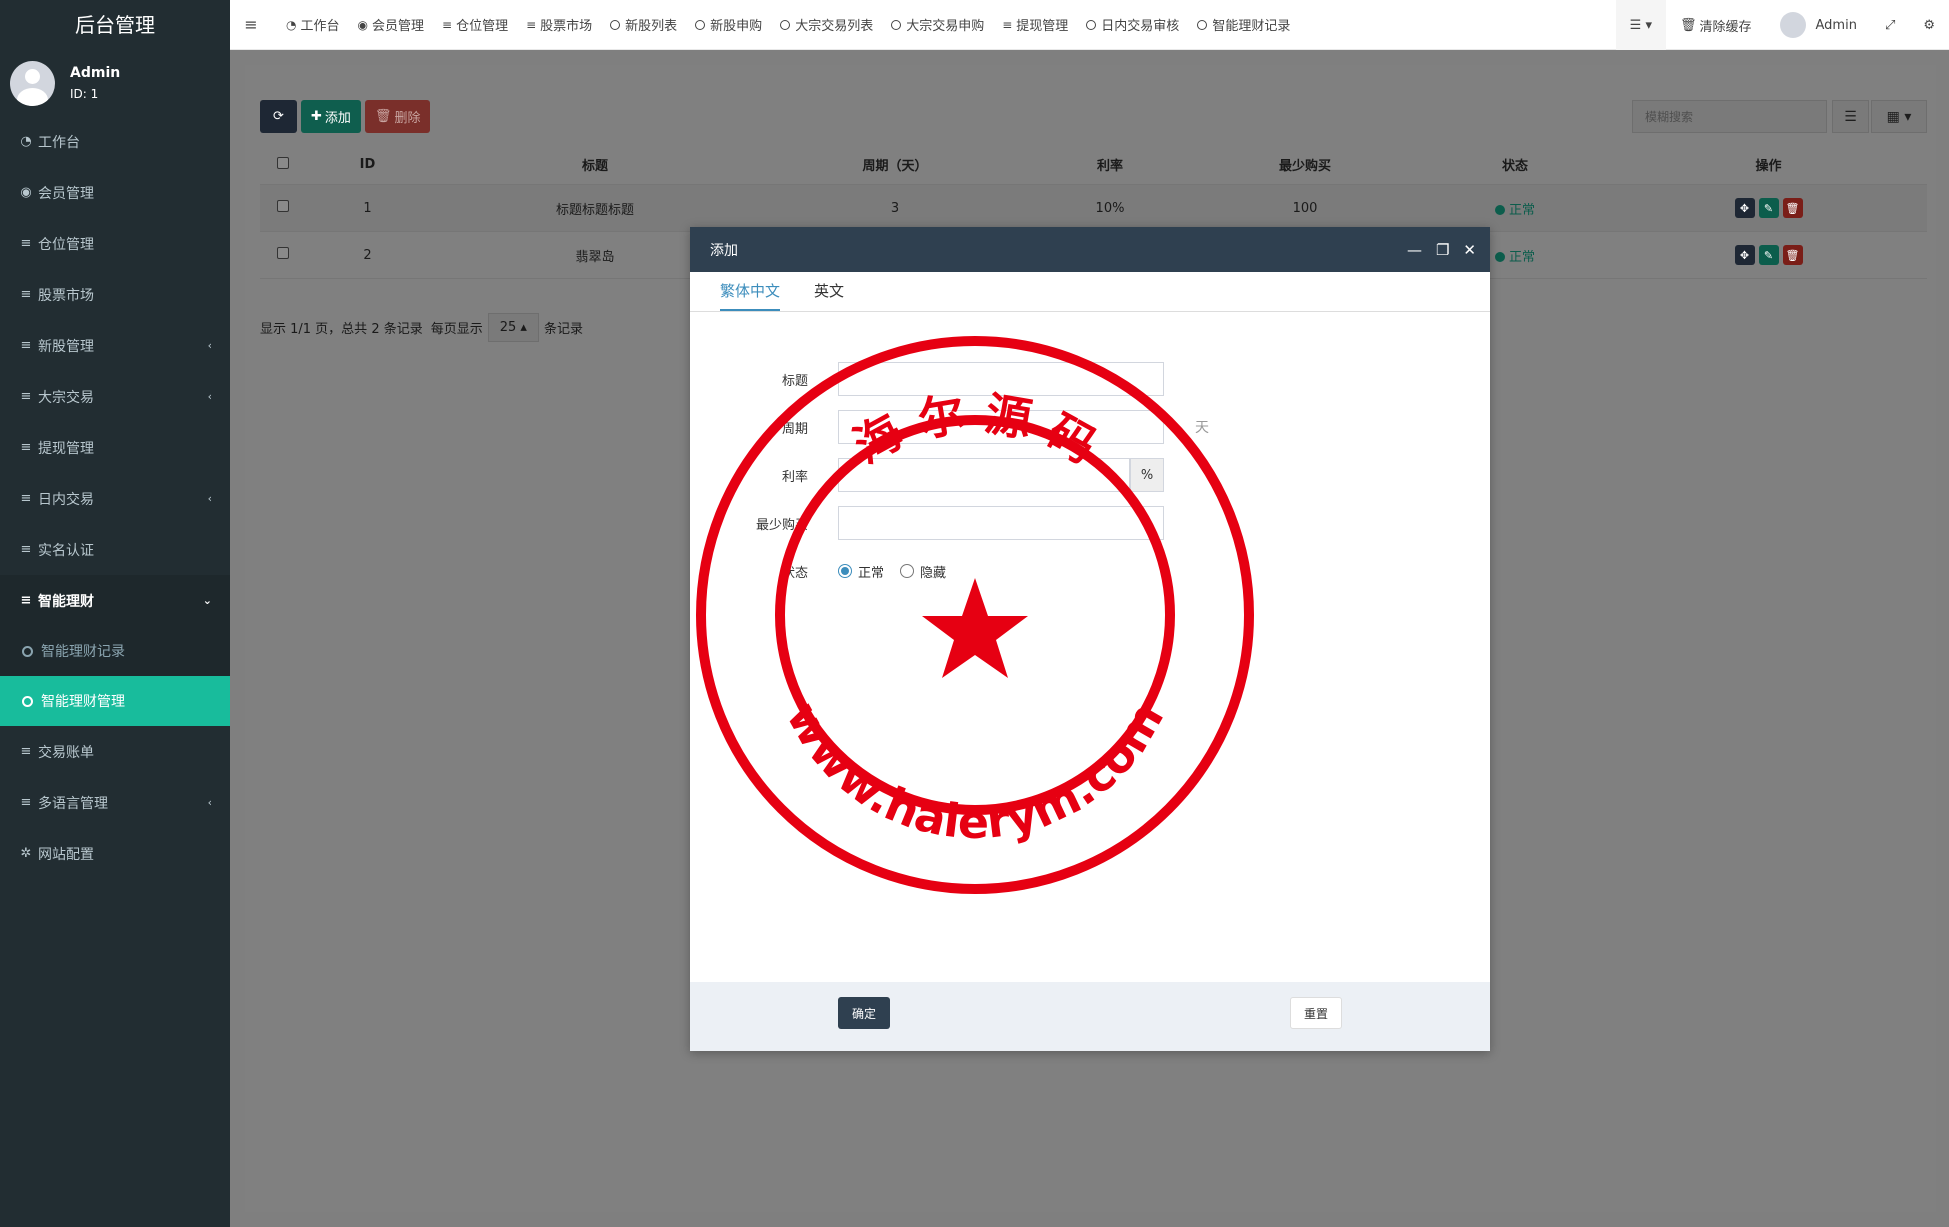  I want to click on tab-smart-finance-records: 智能理财记录, so click(1243, 24).